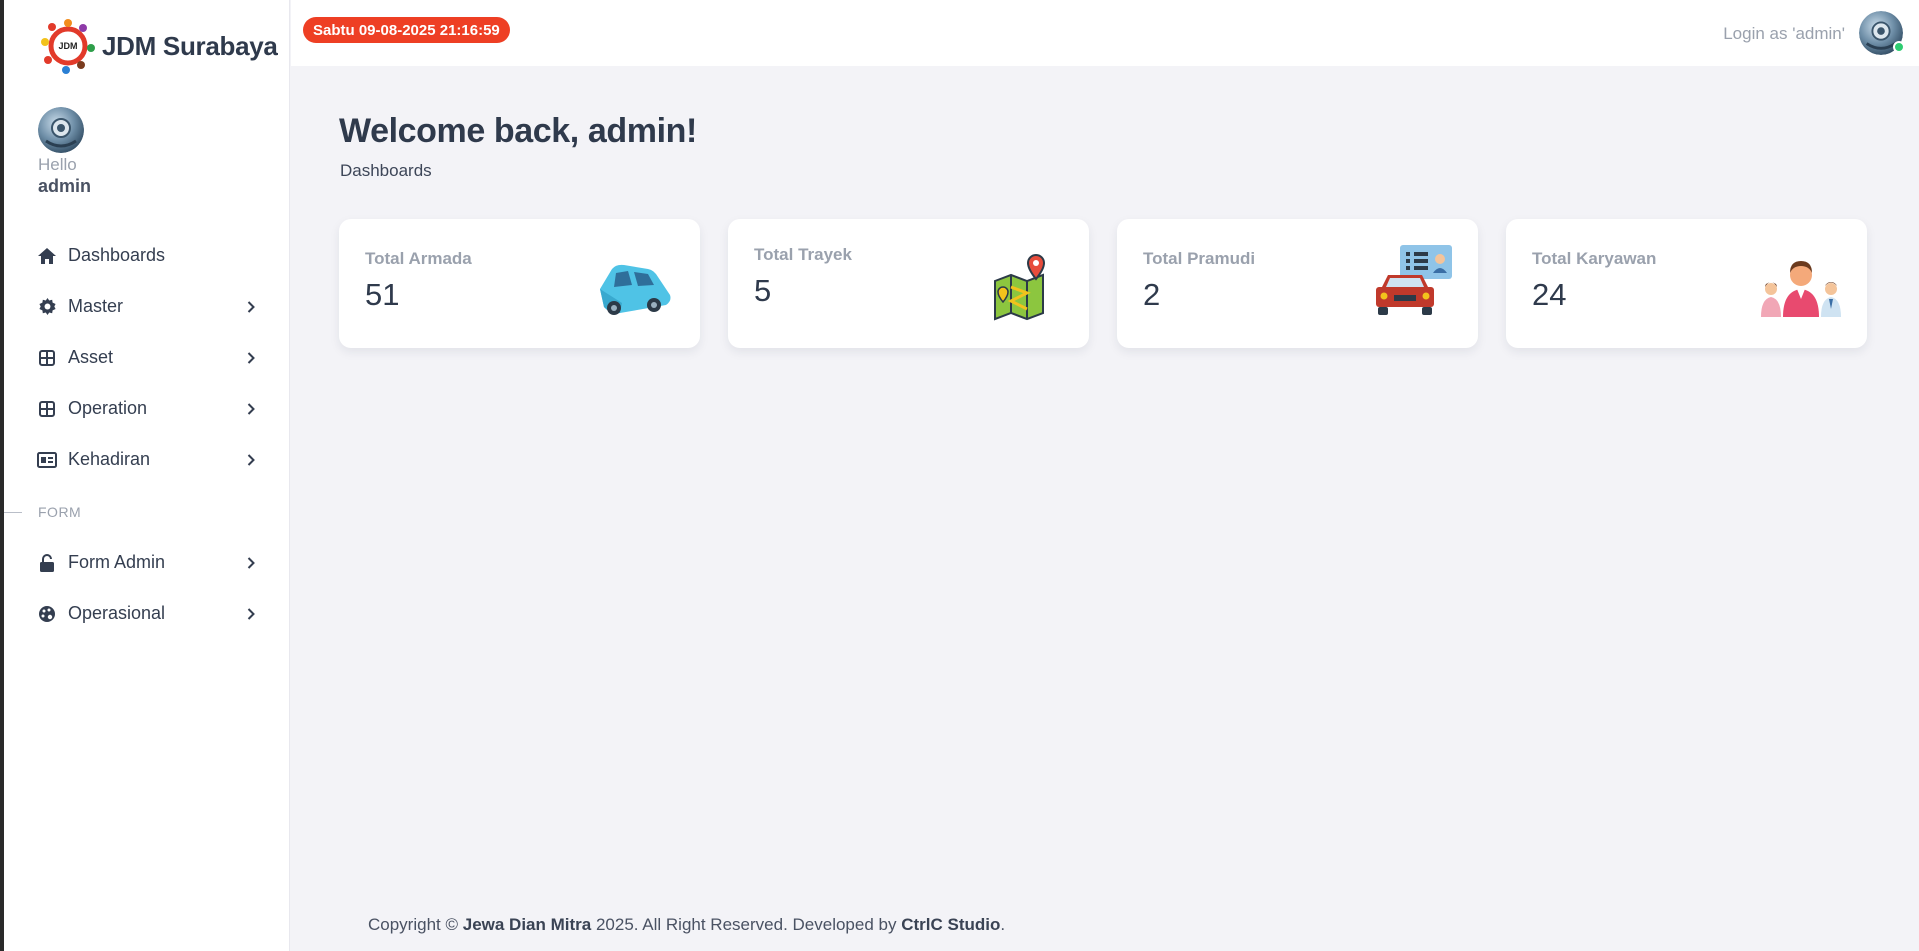 This screenshot has width=1919, height=951. Describe the element at coordinates (950, 924) in the screenshot. I see `footer-developer-link: CtrlC Studio` at that location.